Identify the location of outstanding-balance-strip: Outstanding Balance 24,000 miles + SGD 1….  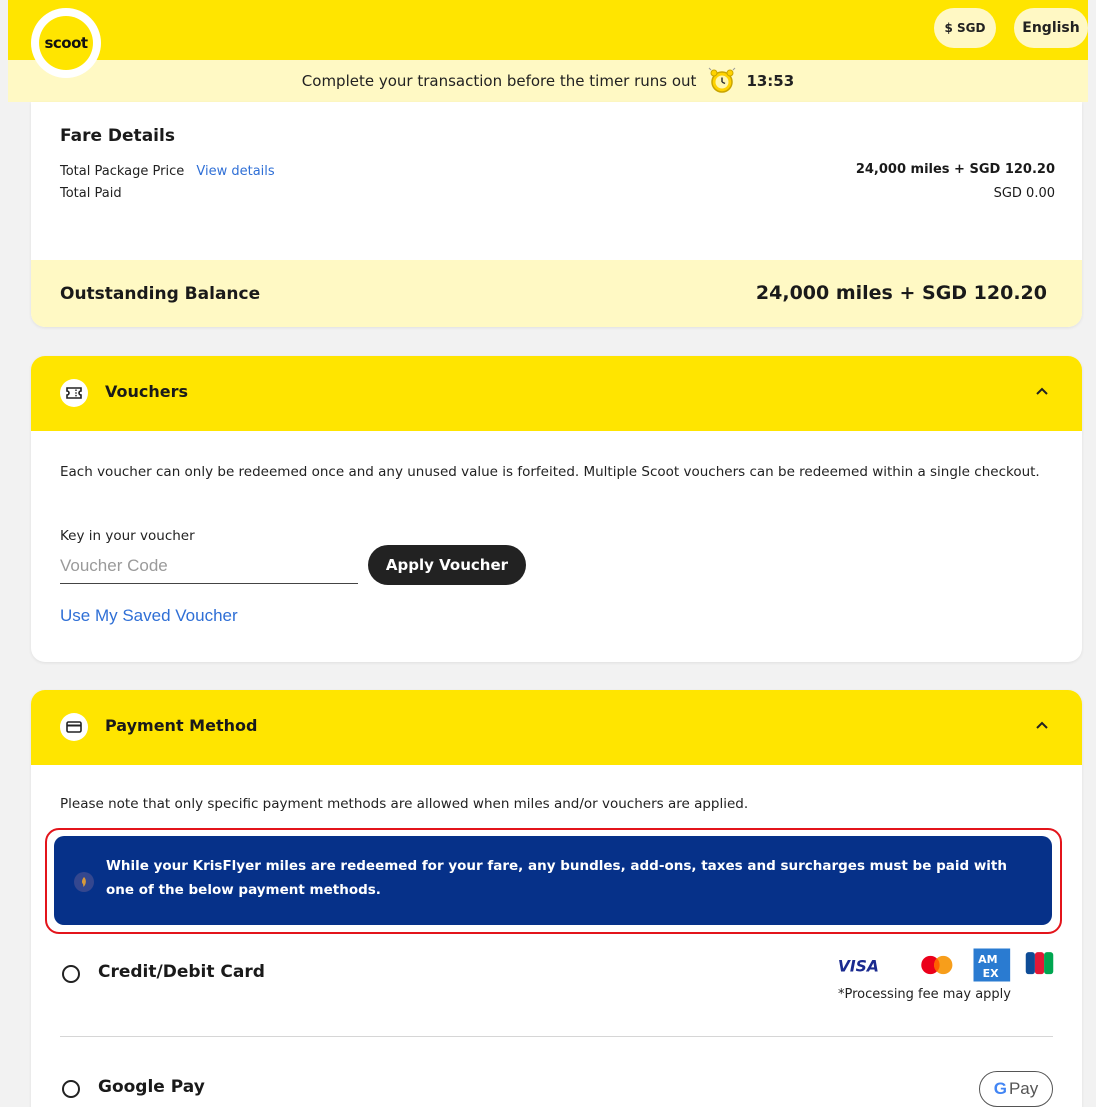
(556, 293).